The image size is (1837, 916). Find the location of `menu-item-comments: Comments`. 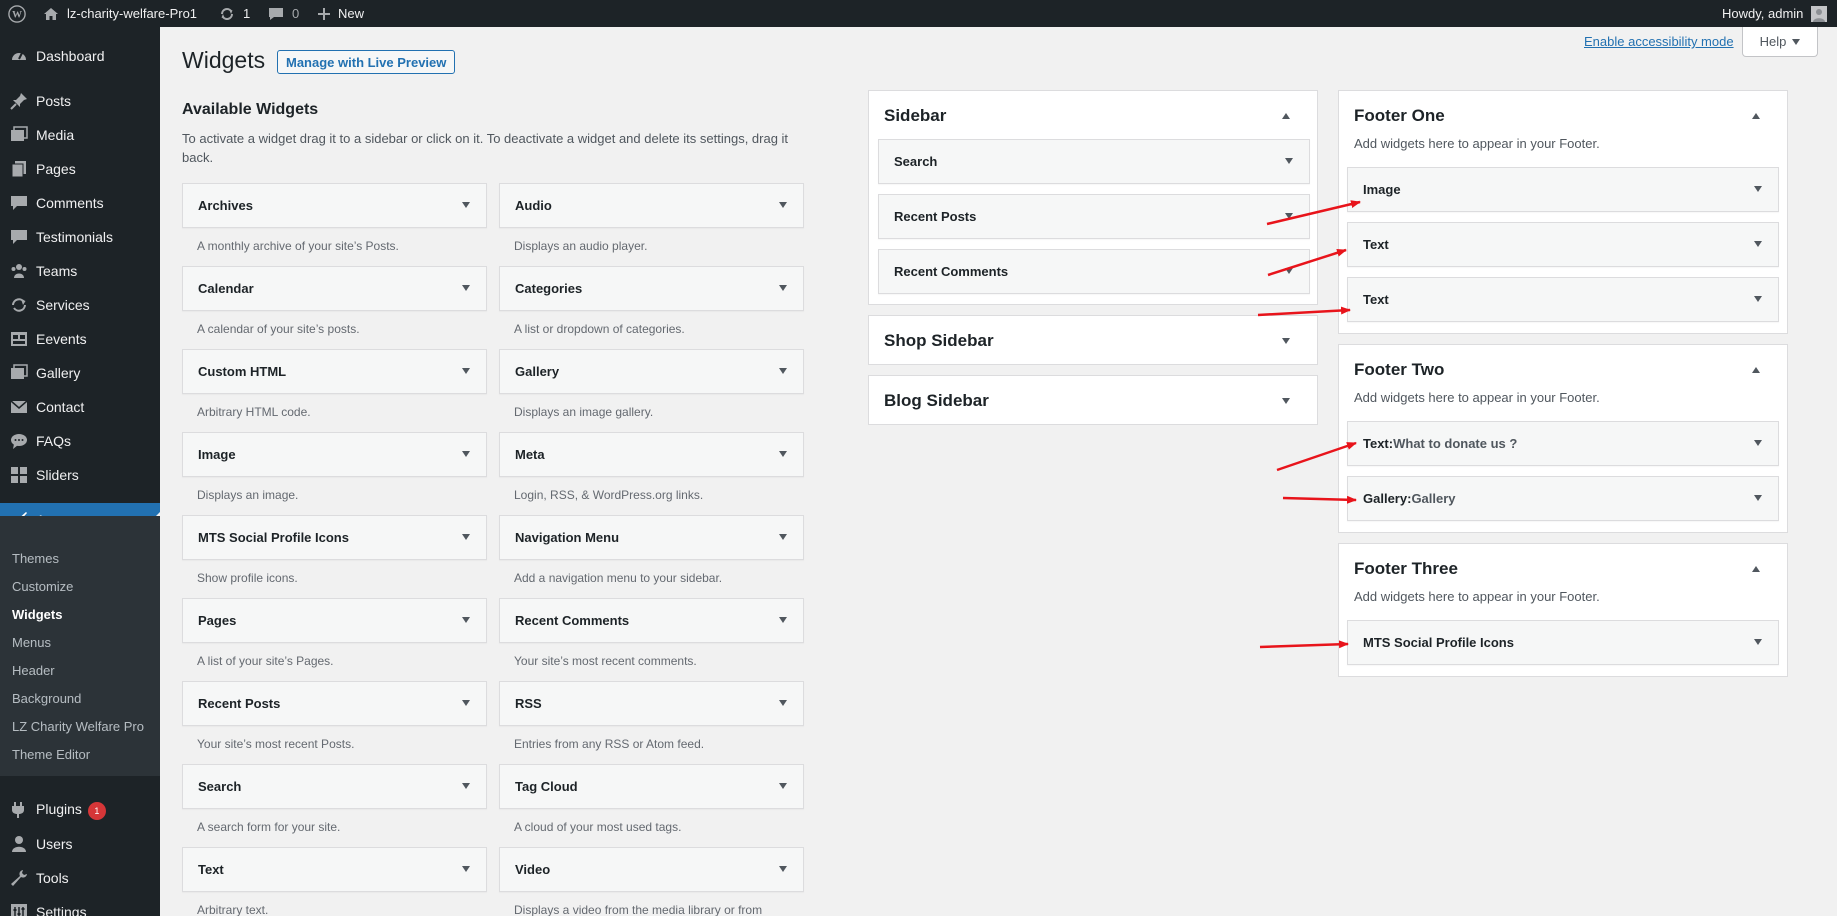

menu-item-comments: Comments is located at coordinates (80, 203).